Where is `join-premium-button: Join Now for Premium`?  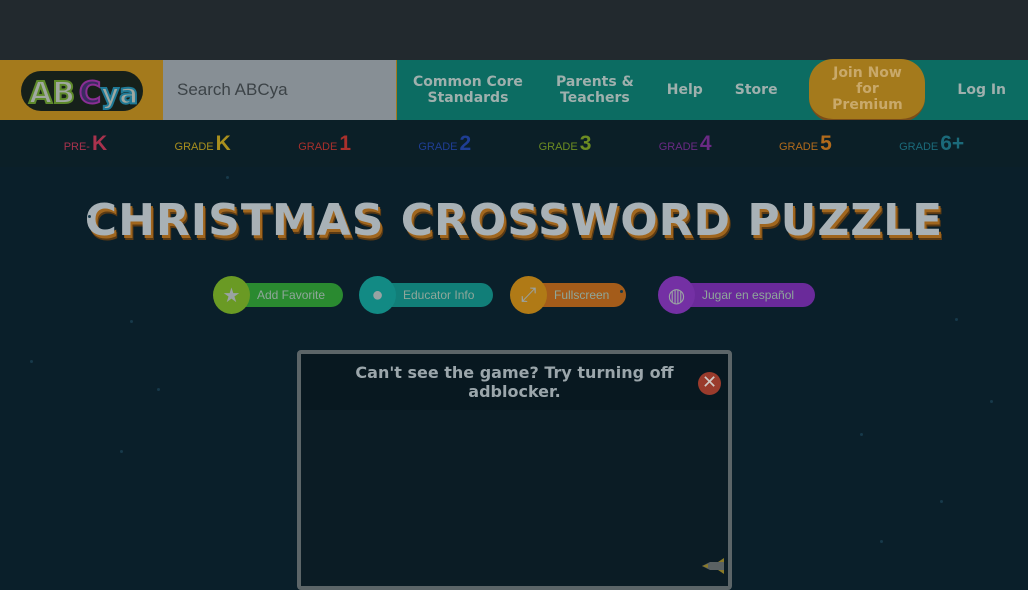
join-premium-button: Join Now for Premium is located at coordinates (867, 90).